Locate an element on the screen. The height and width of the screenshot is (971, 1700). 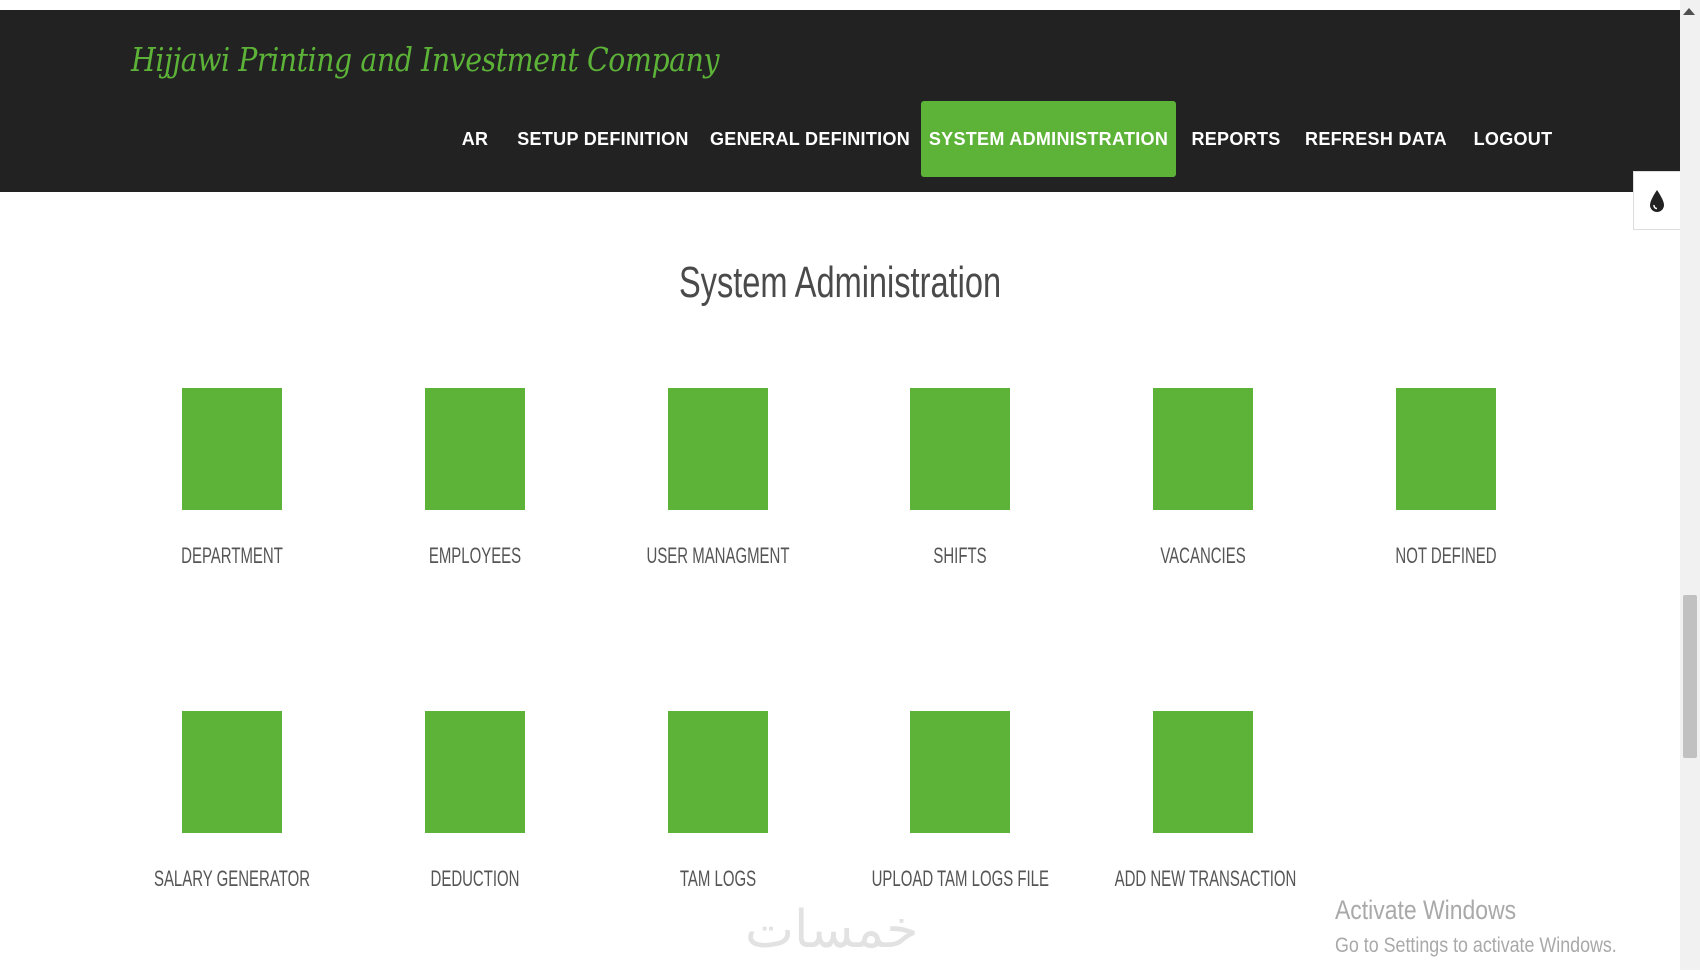
scrollbar-track is located at coordinates (1690, 485).